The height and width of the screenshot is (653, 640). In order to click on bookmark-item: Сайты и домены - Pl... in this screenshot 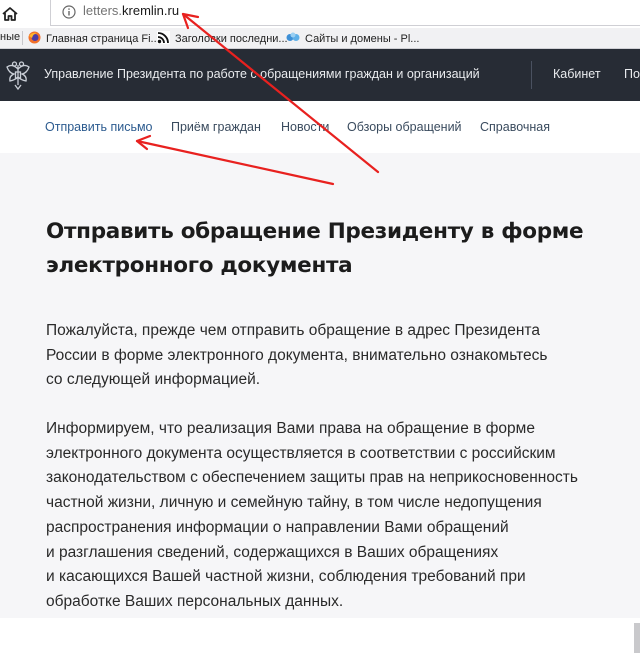, I will do `click(352, 39)`.